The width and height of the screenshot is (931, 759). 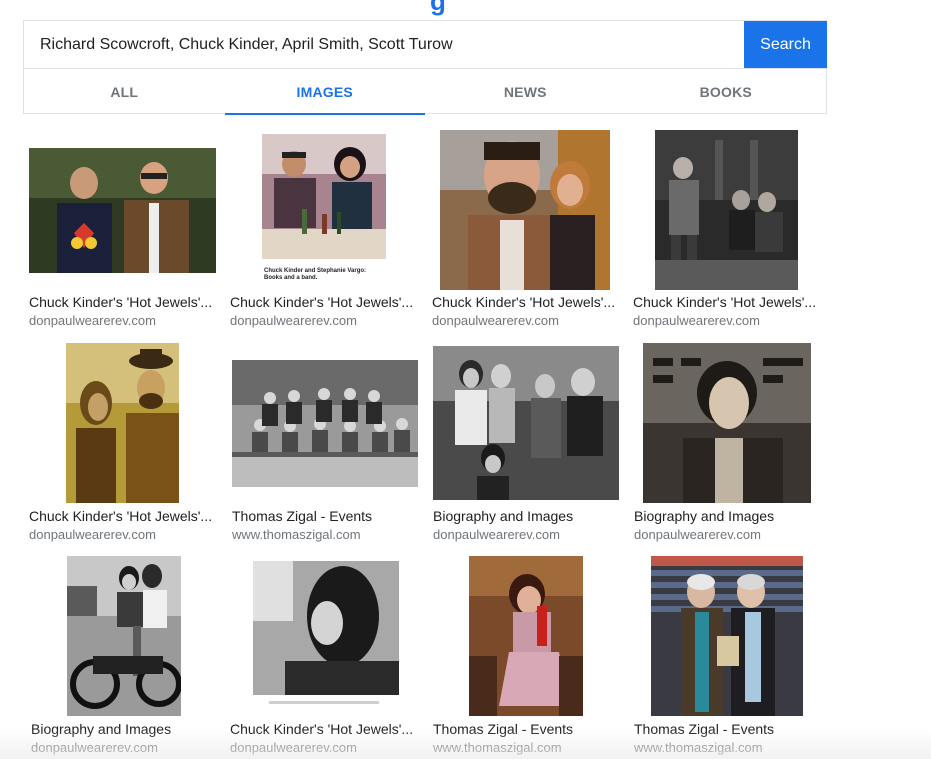 What do you see at coordinates (727, 423) in the screenshot?
I see `young-man-portrait-photo` at bounding box center [727, 423].